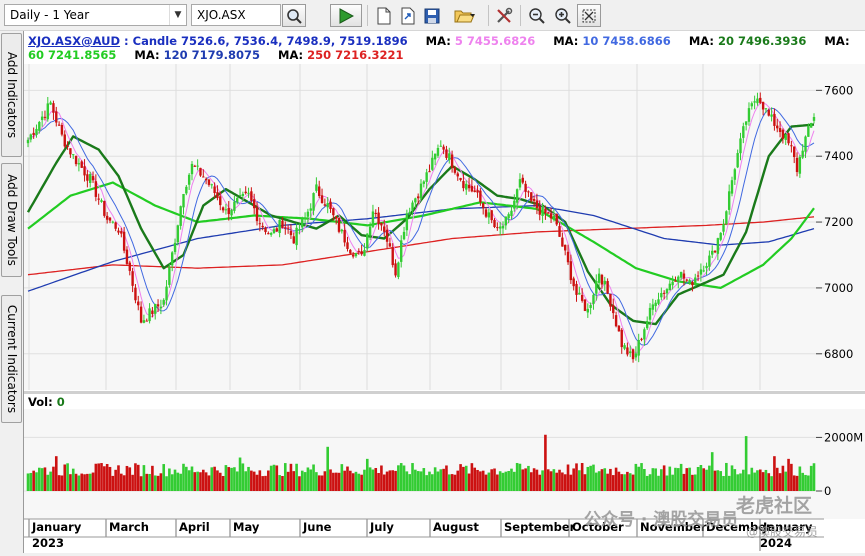 The height and width of the screenshot is (556, 865). What do you see at coordinates (381, 527) in the screenshot?
I see `month-label: July` at bounding box center [381, 527].